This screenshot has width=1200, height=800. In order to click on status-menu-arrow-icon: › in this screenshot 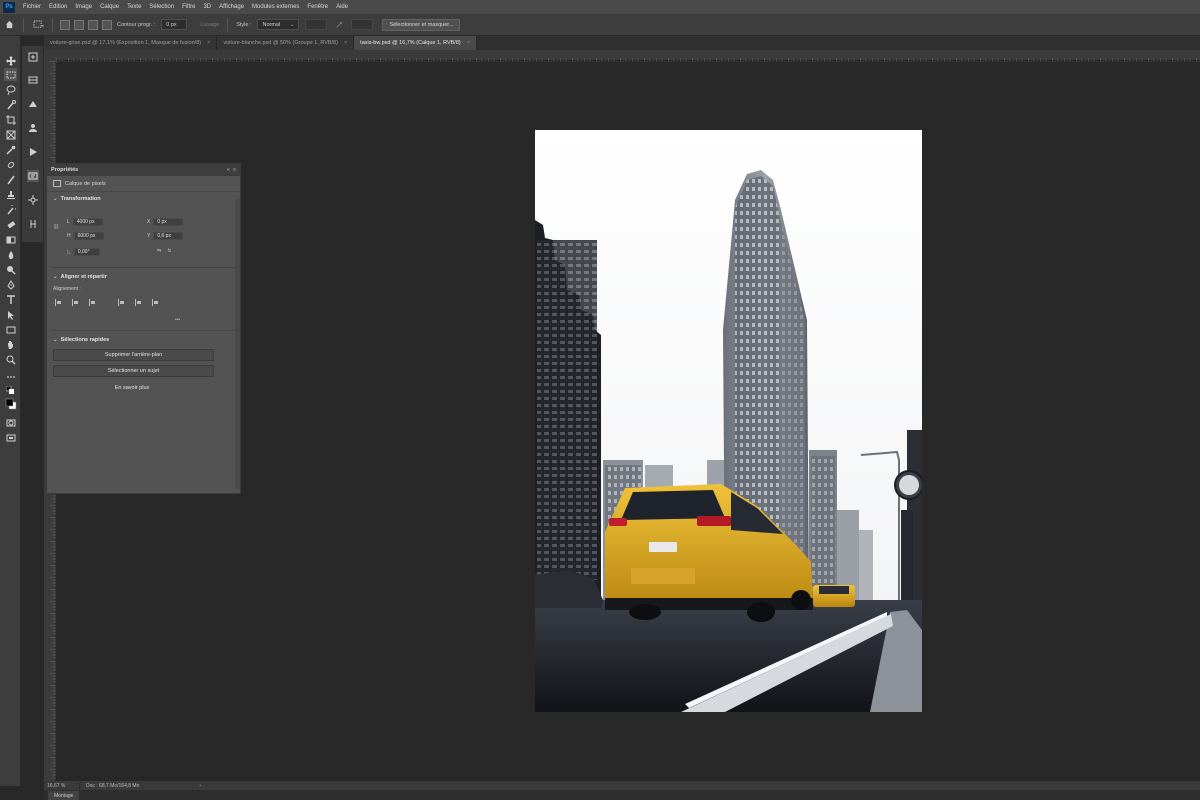, I will do `click(200, 786)`.